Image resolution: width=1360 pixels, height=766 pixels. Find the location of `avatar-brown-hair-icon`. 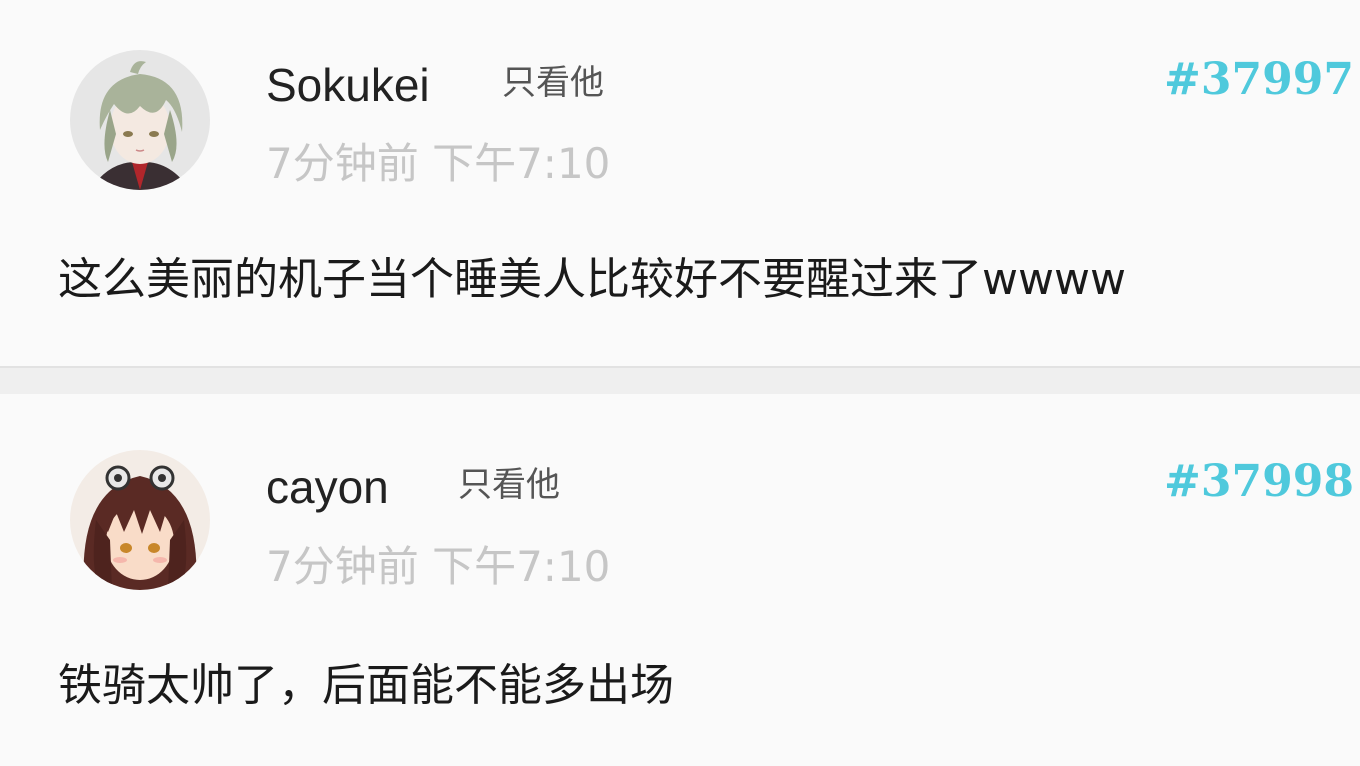

avatar-brown-hair-icon is located at coordinates (140, 520).